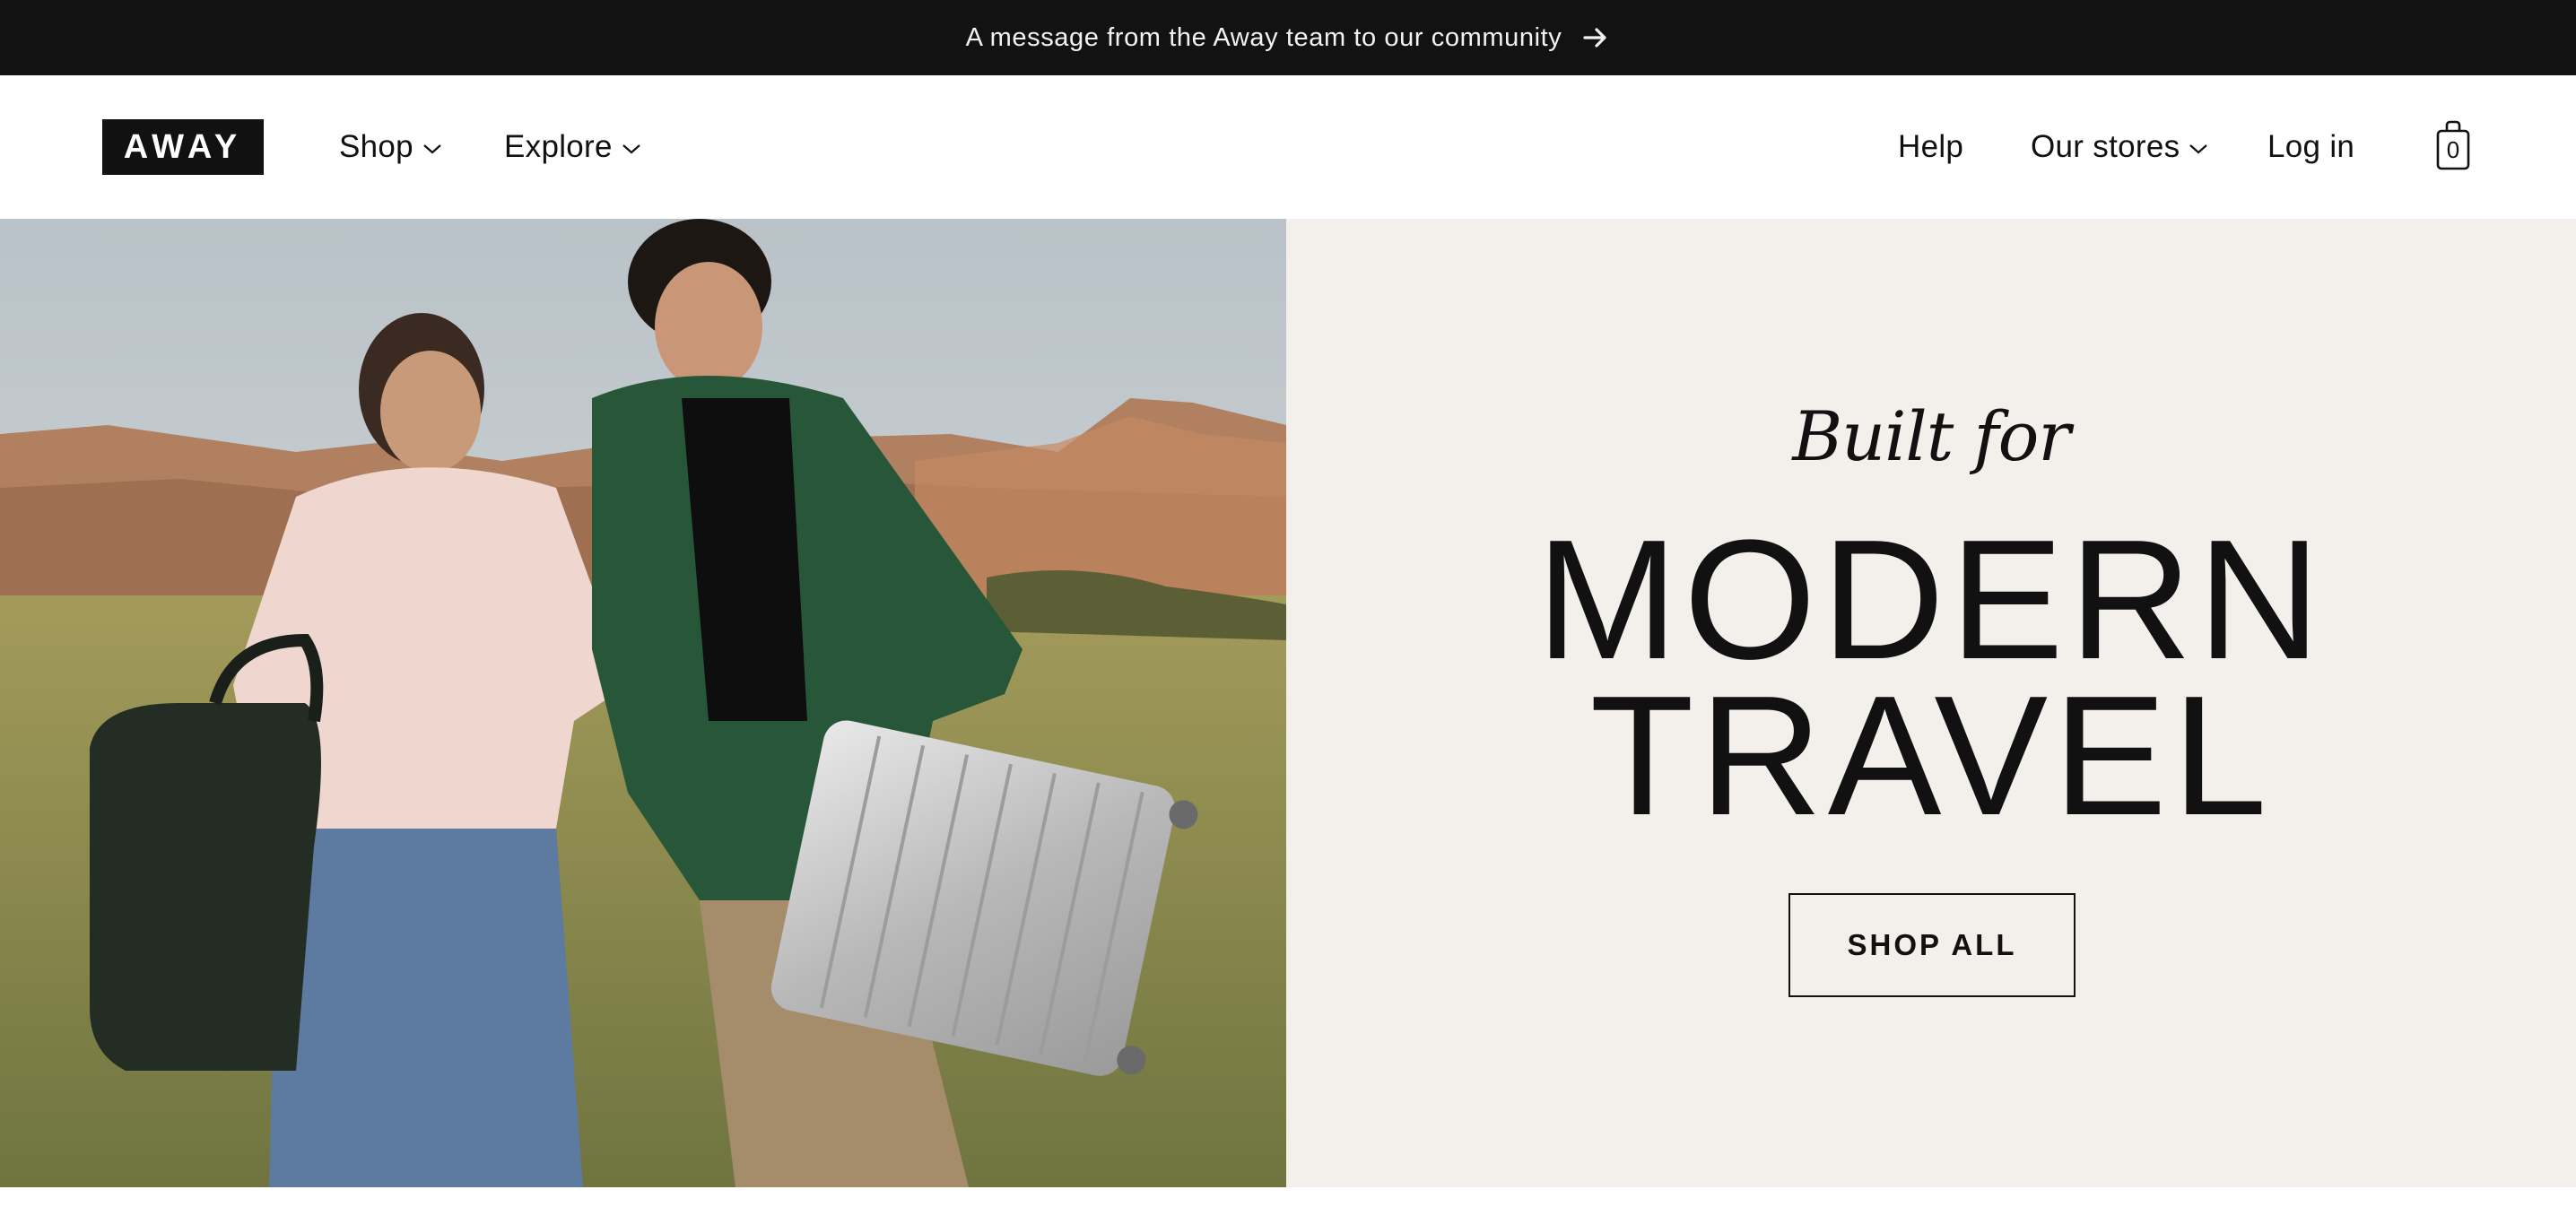 This screenshot has width=2576, height=1207. I want to click on nav-explore: Explore, so click(572, 147).